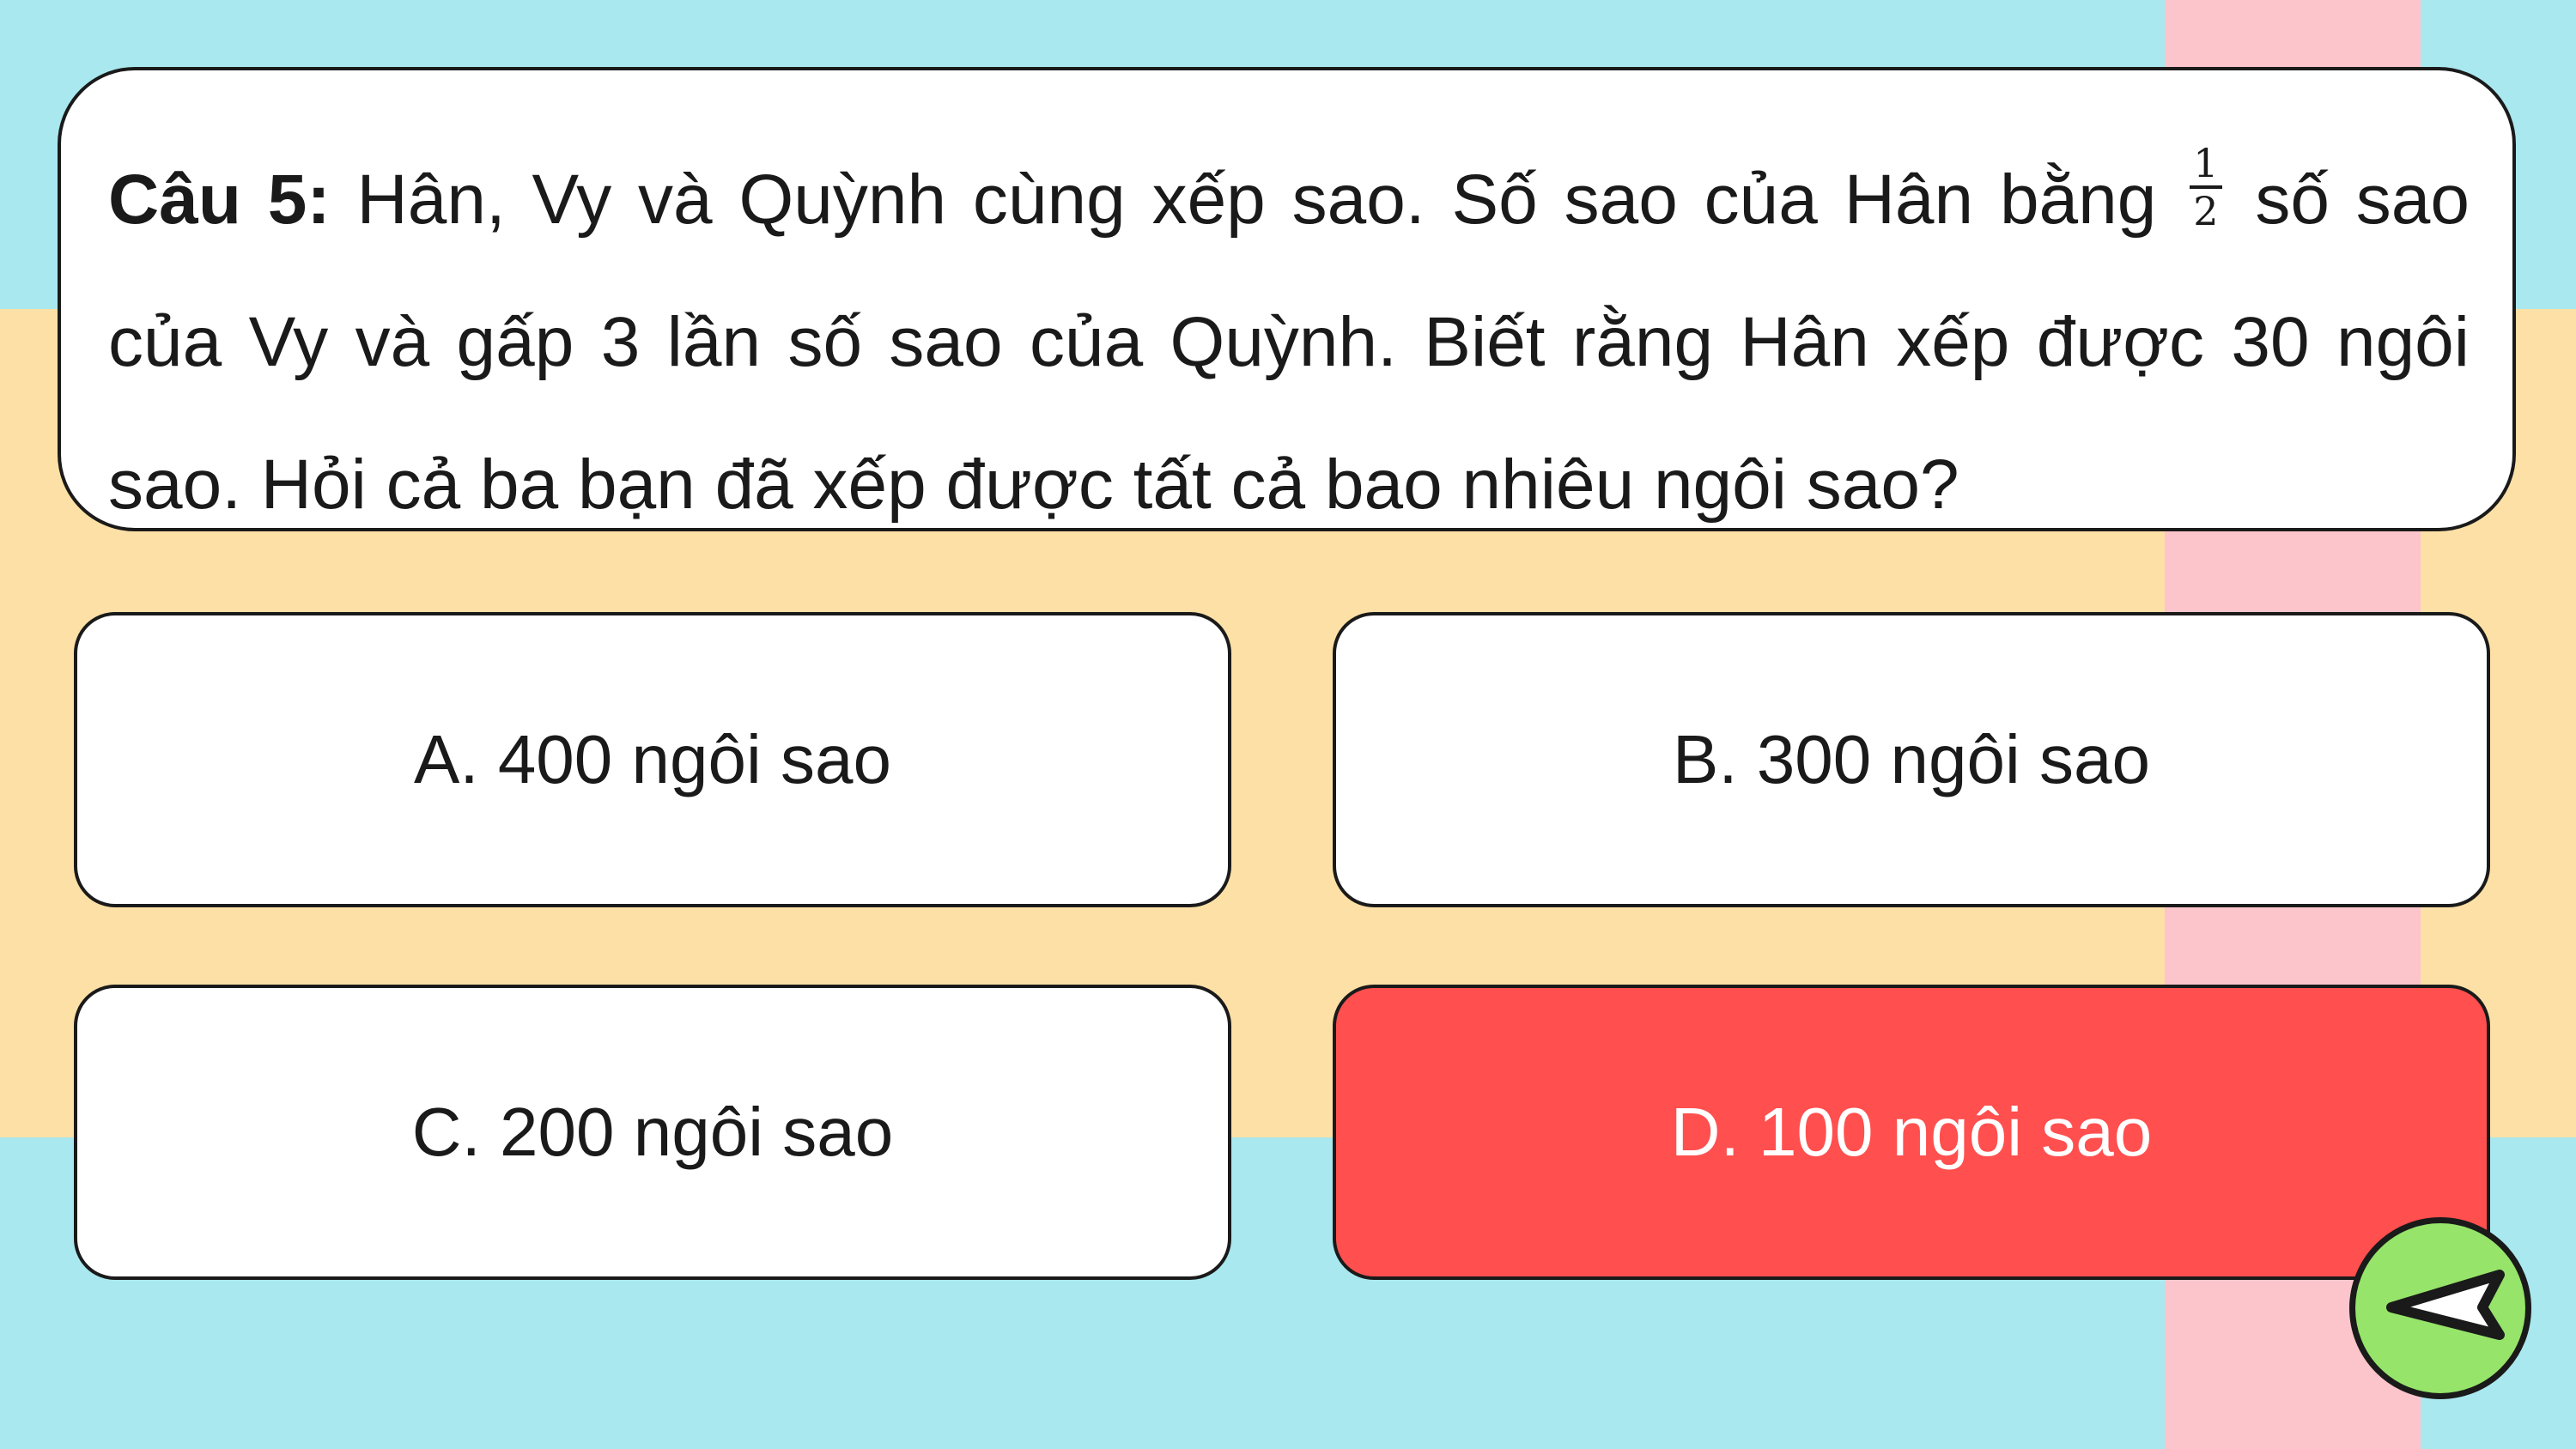 The width and height of the screenshot is (2576, 1449). I want to click on answer-option-a-label: A. 400 ngôi sao, so click(652, 759).